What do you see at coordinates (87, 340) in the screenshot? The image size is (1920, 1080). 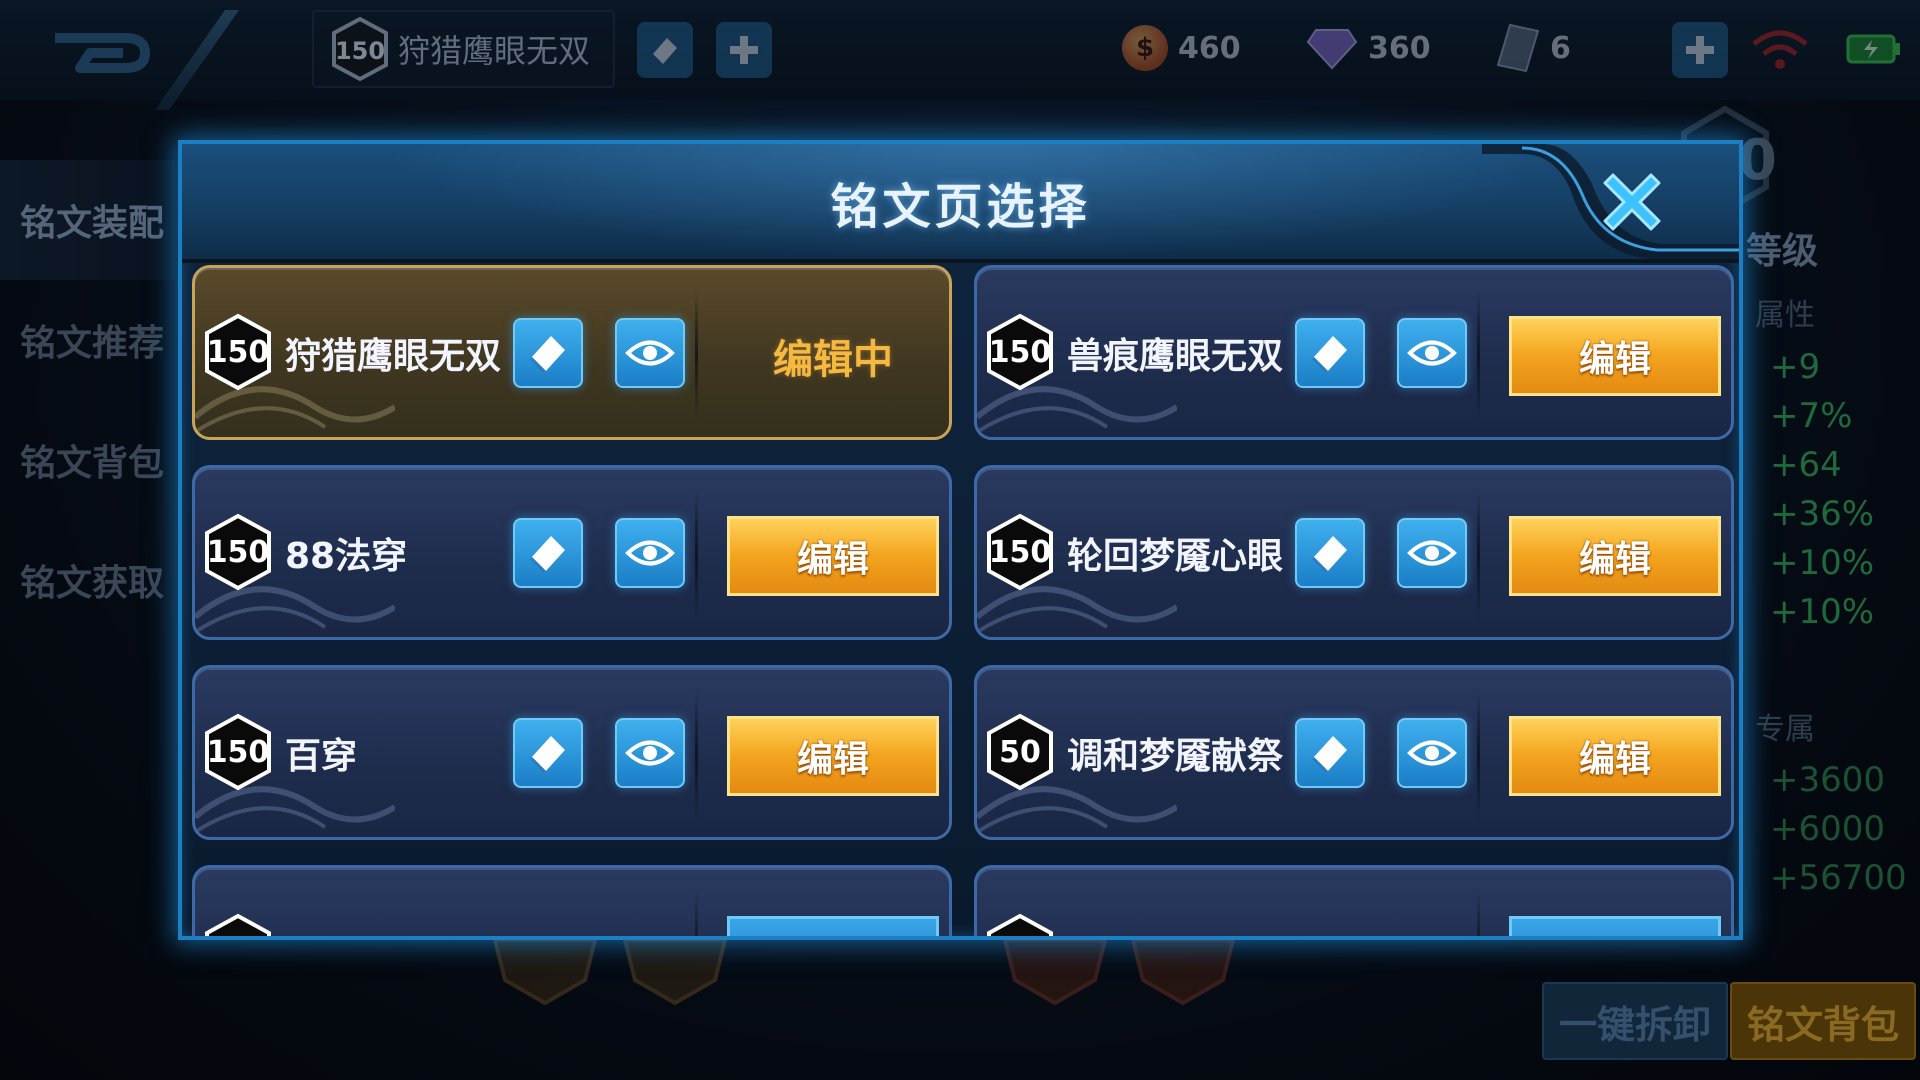 I see `side-item-recommend: 铭文推荐` at bounding box center [87, 340].